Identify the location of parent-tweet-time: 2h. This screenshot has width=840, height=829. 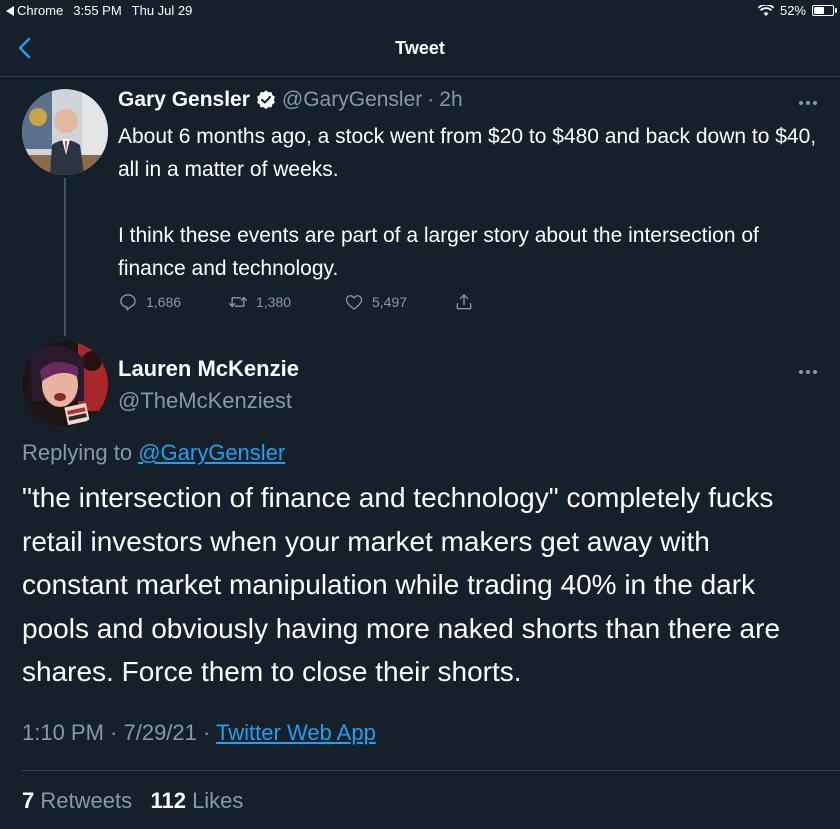
(451, 99).